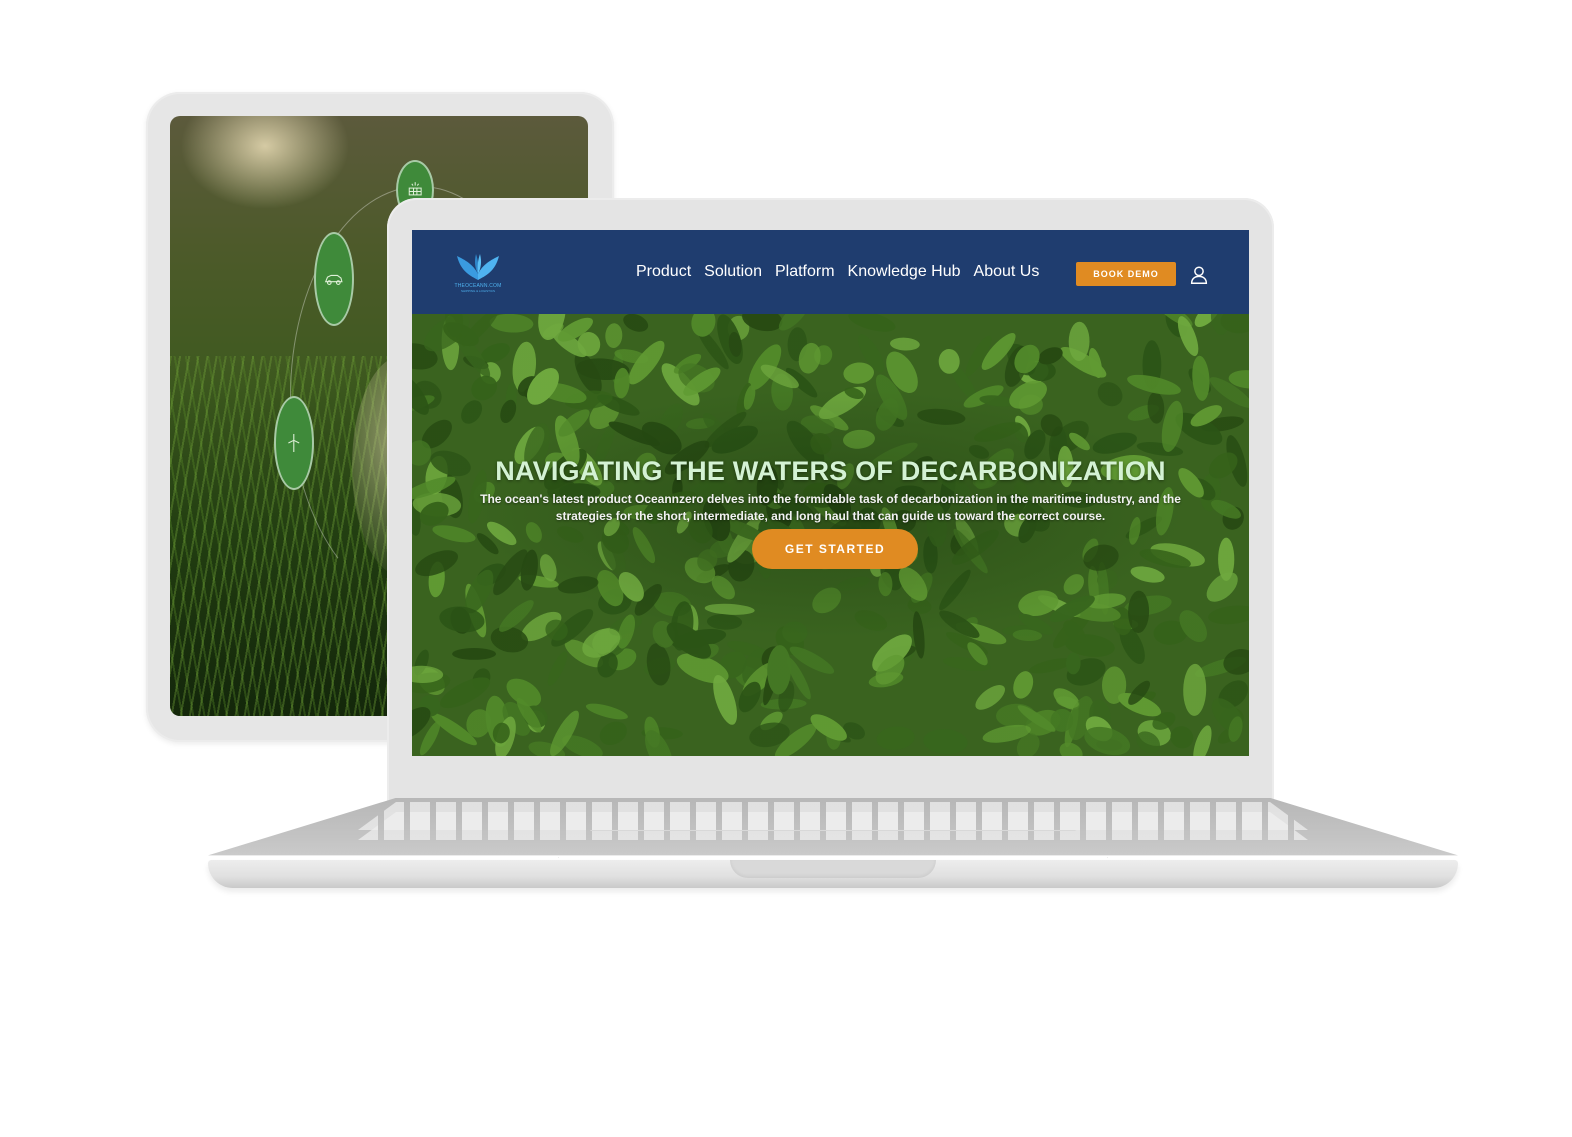 This screenshot has width=1572, height=1137. I want to click on site-logo: THEOCEANN.COM SHIPPING & LOGISTICS, so click(478, 273).